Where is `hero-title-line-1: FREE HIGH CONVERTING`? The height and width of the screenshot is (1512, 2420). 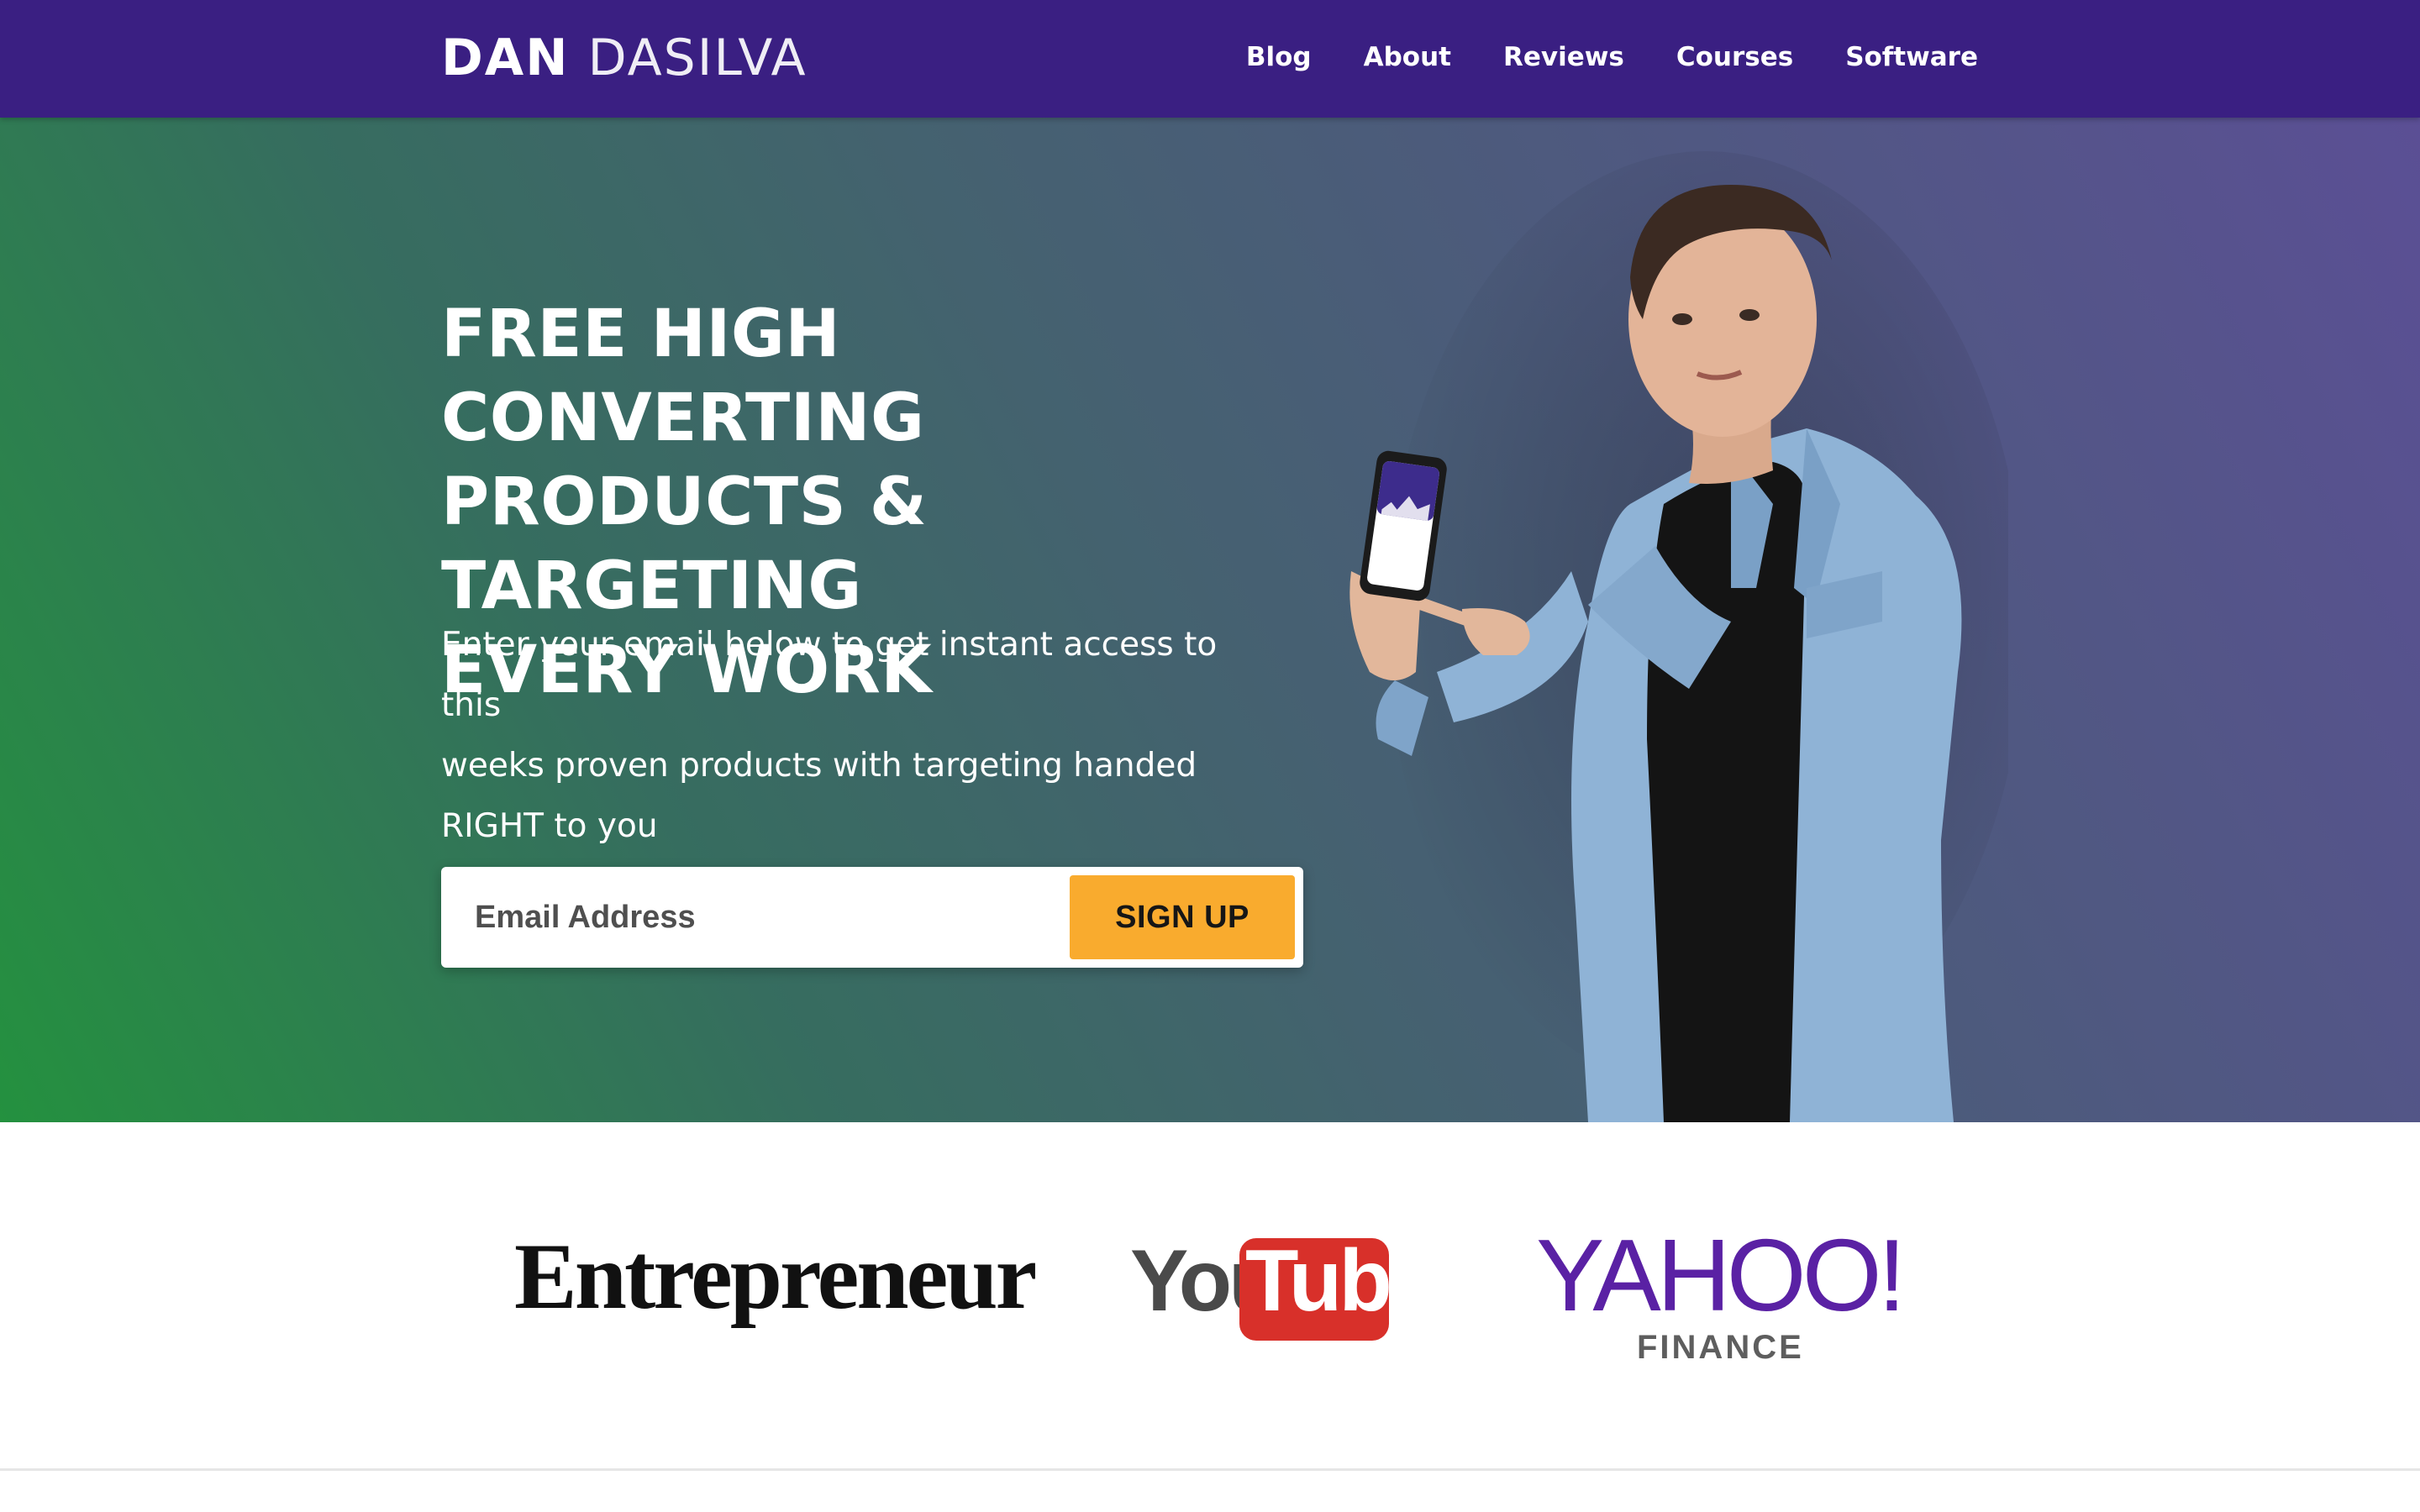
hero-title-line-1: FREE HIGH CONVERTING is located at coordinates (683, 376).